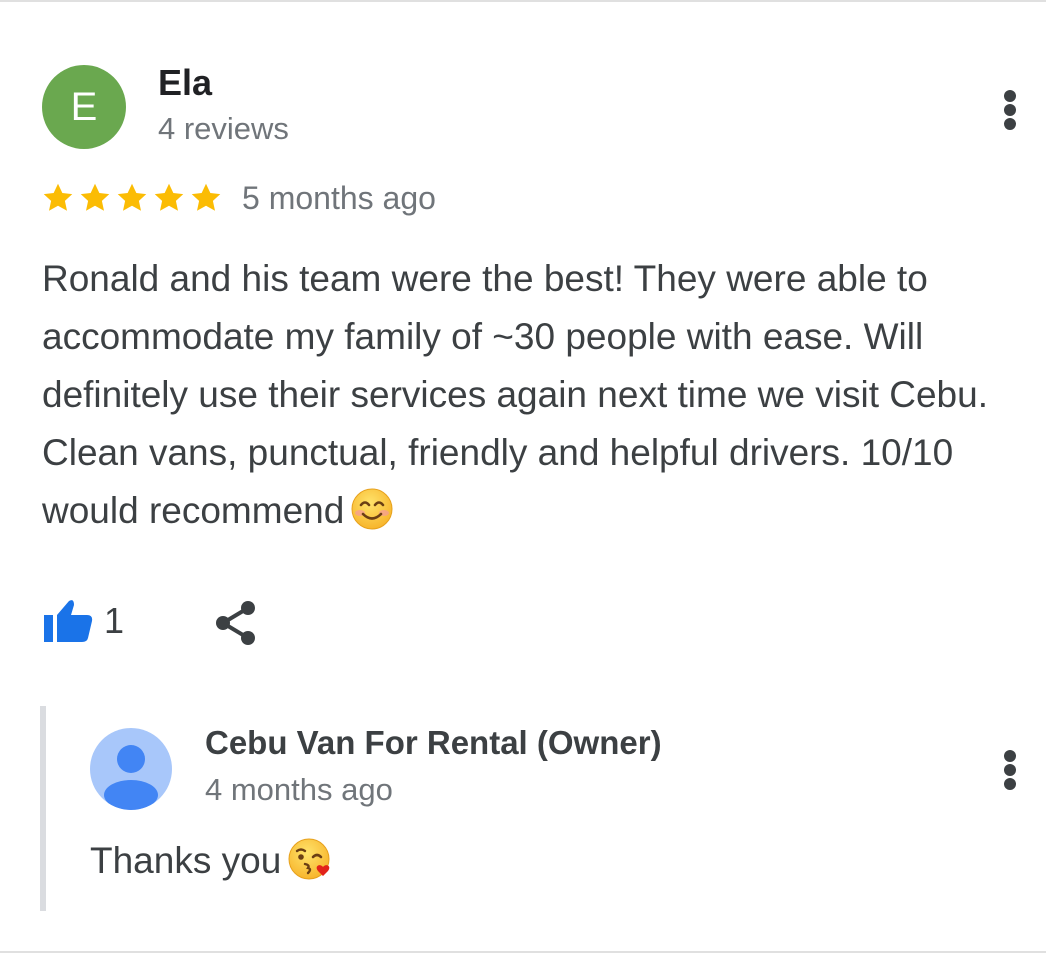  I want to click on owner-avatar, so click(131, 769).